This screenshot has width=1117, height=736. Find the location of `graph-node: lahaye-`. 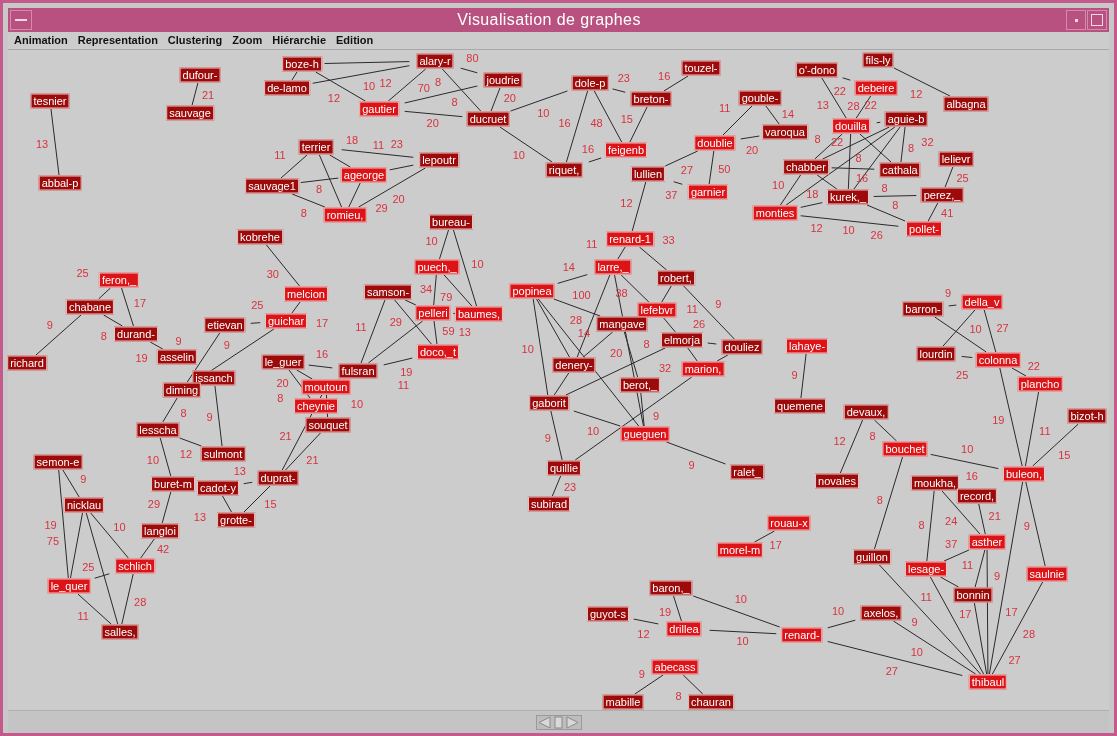

graph-node: lahaye- is located at coordinates (807, 346).